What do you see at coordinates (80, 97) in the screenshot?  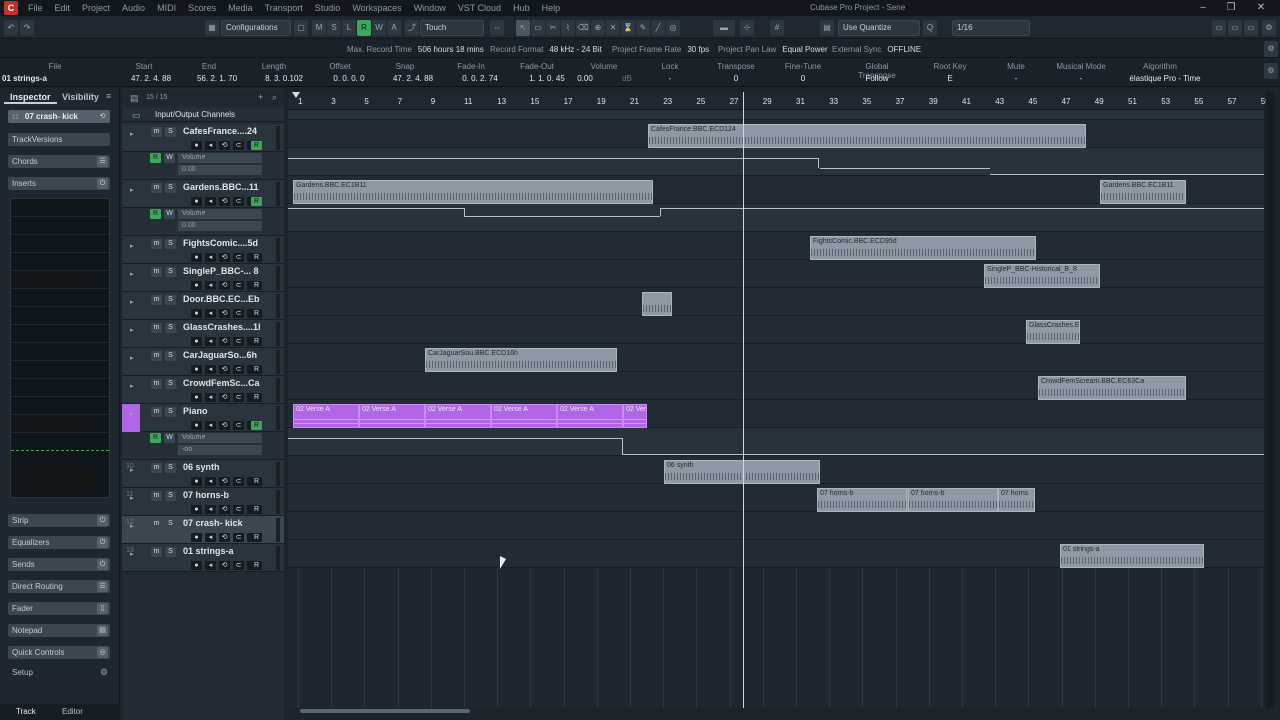 I see `tab-visibility: Visibility` at bounding box center [80, 97].